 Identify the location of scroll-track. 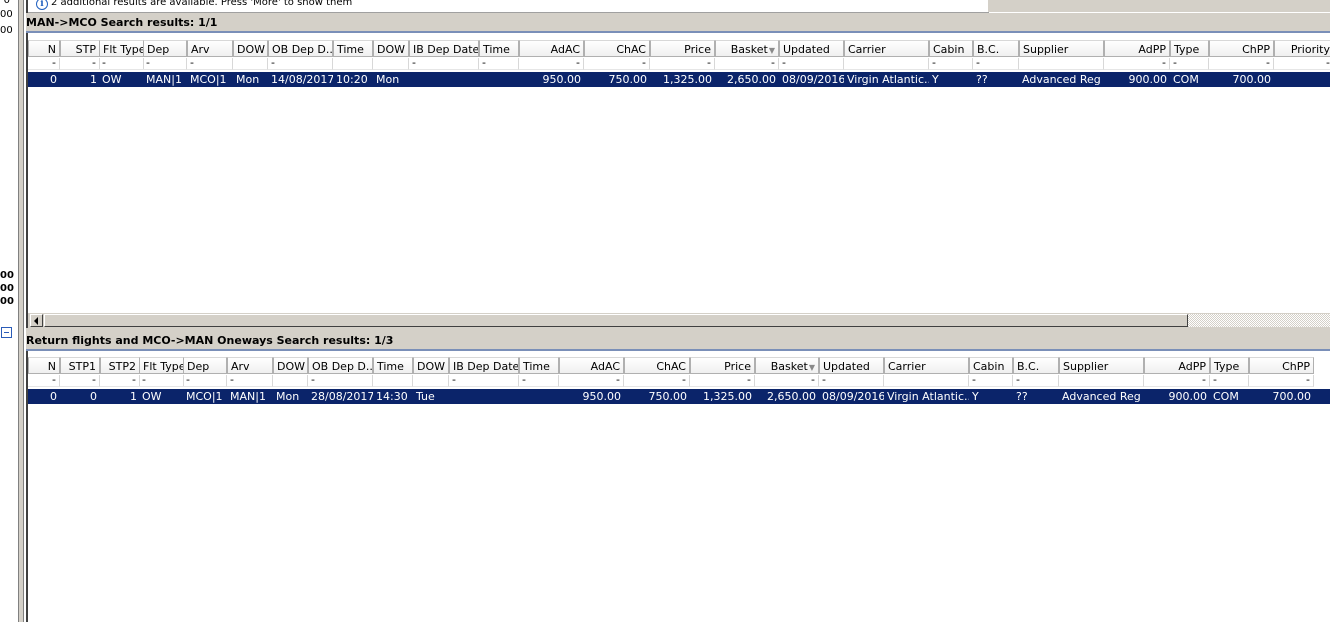
(1259, 320).